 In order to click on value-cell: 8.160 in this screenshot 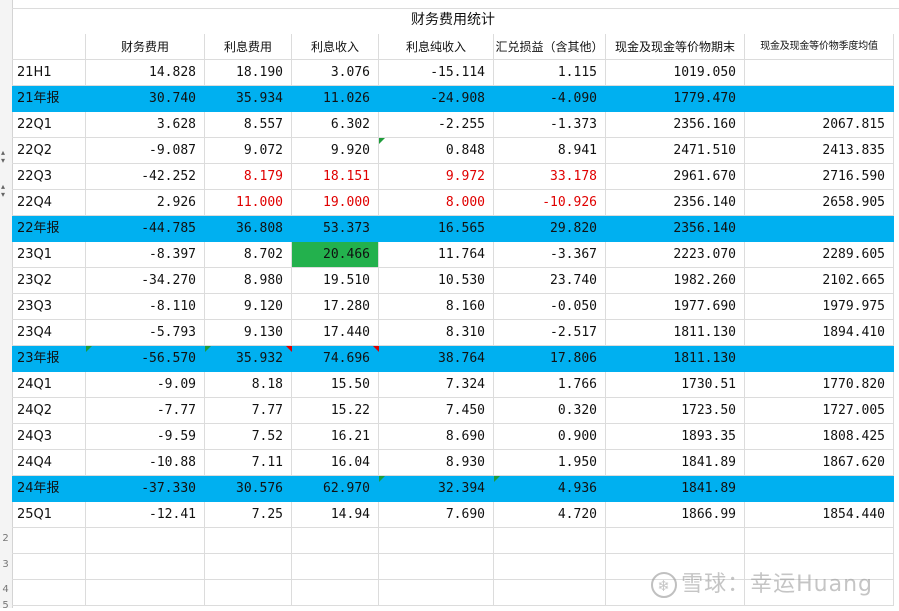, I will do `click(436, 307)`.